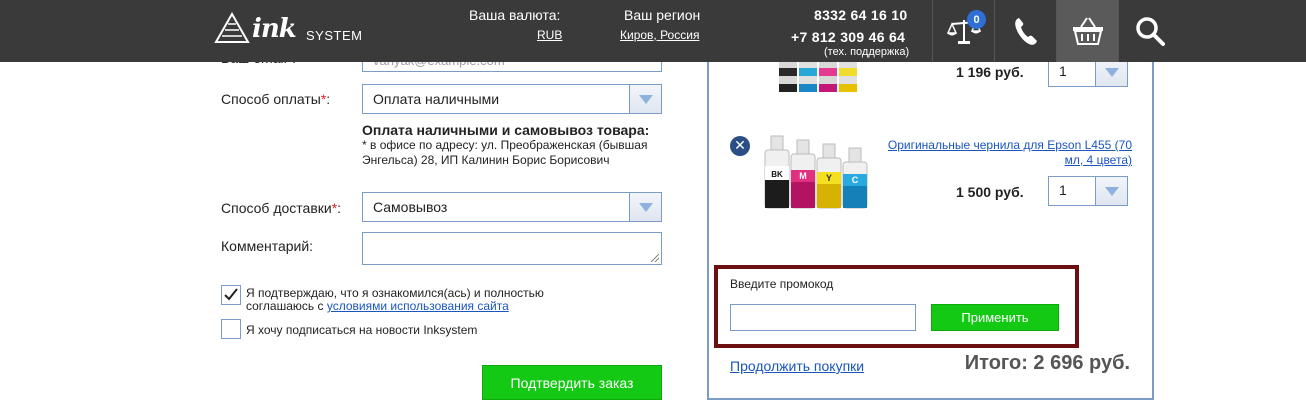 The image size is (1306, 404). I want to click on delivery-method-select: Самовывоз, so click(512, 207).